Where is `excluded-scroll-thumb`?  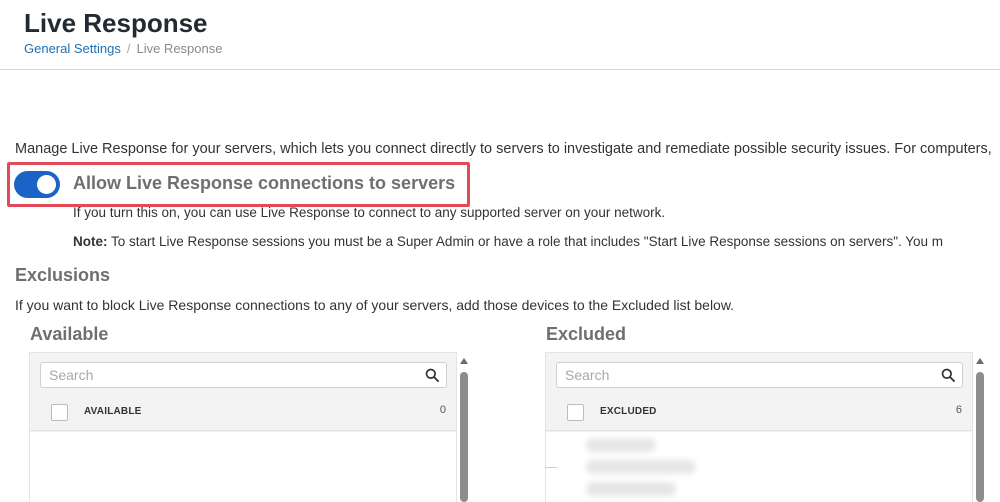 excluded-scroll-thumb is located at coordinates (980, 437).